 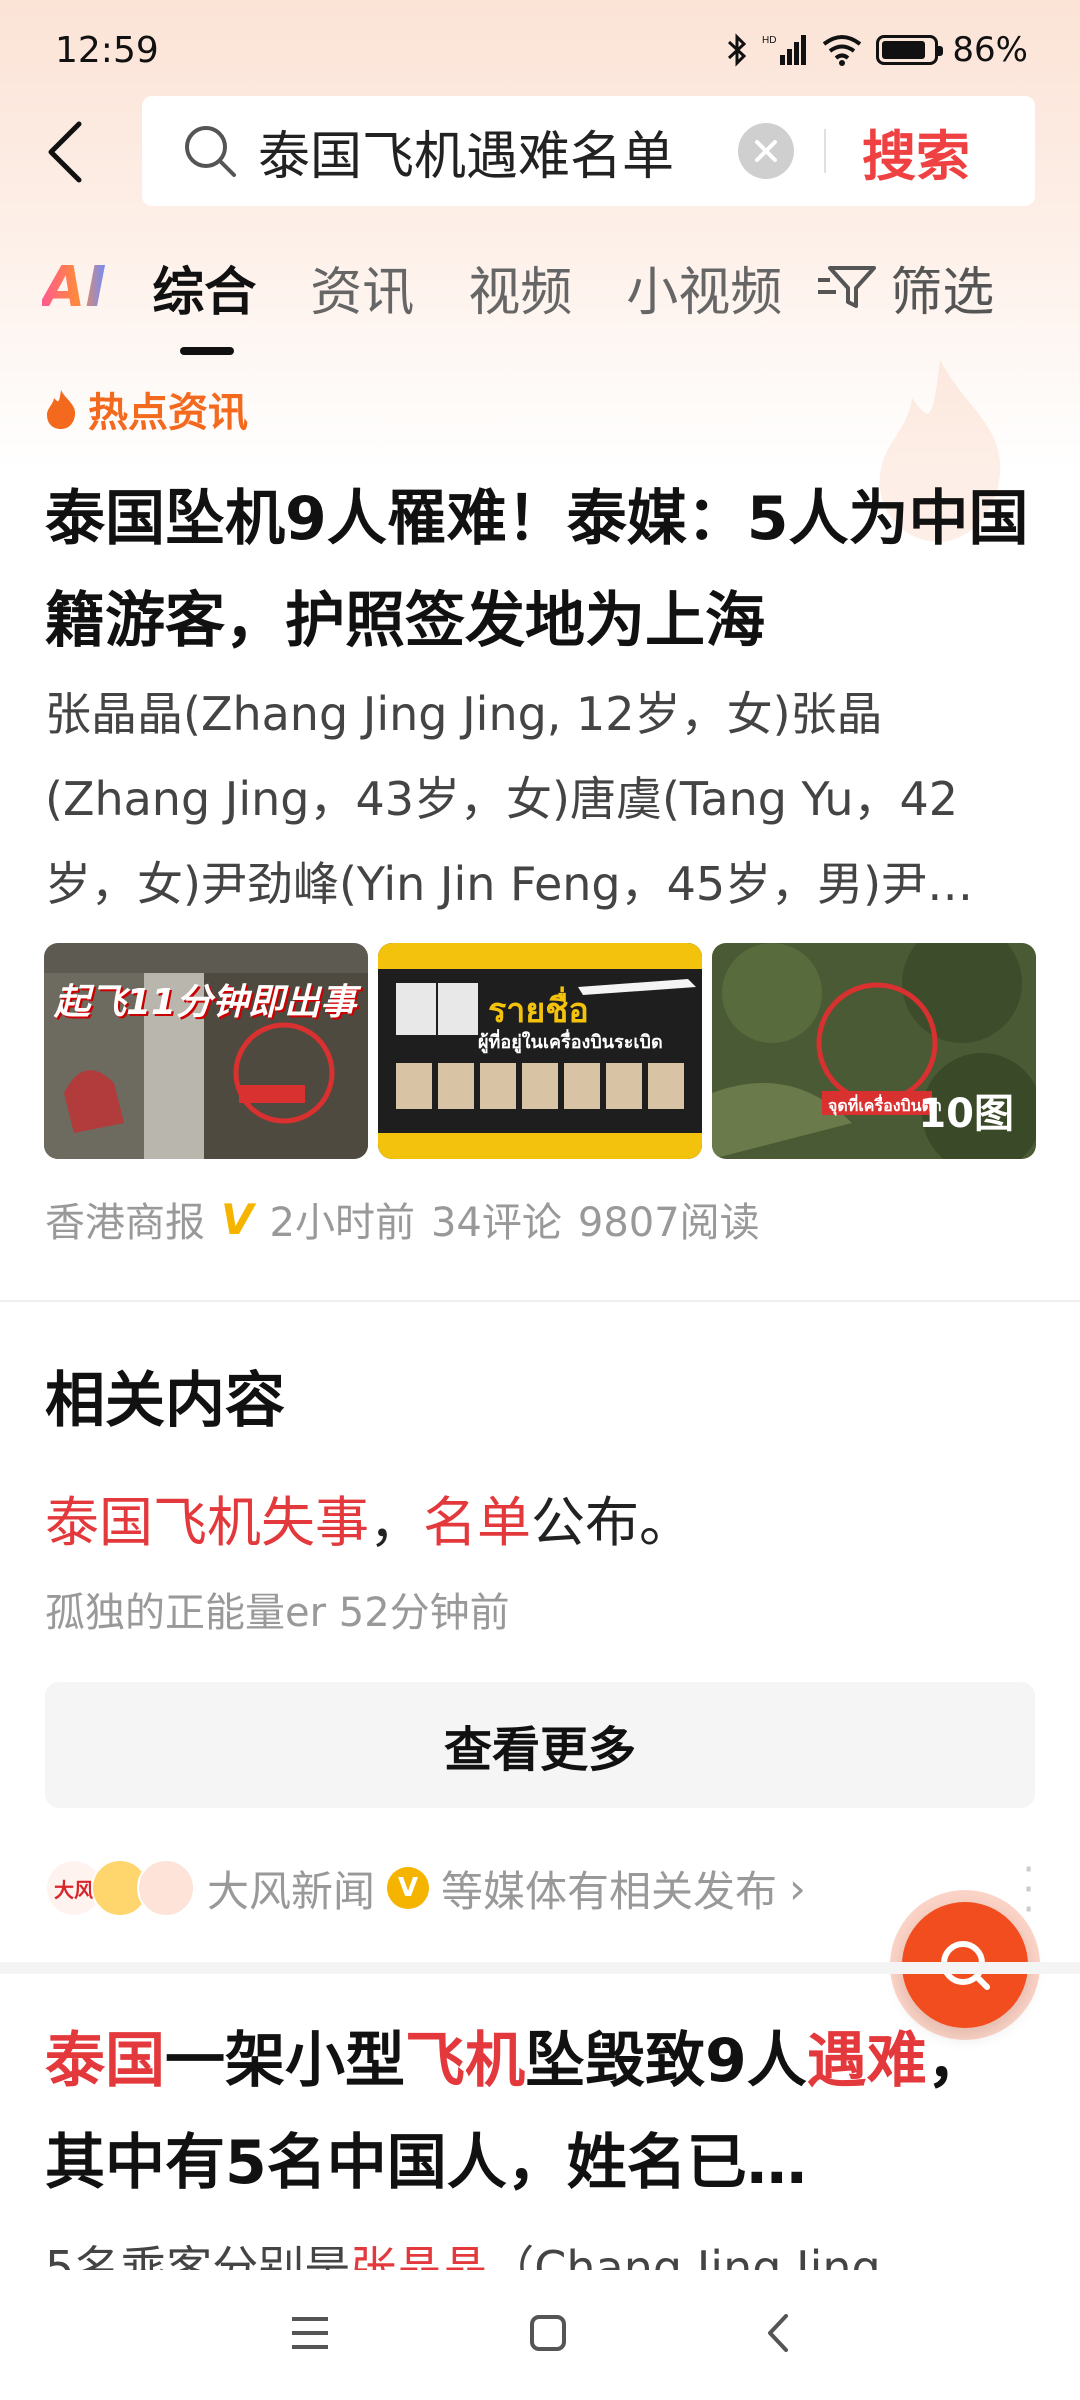 I want to click on status-bar: 12:59 HD 86%, so click(x=540, y=50).